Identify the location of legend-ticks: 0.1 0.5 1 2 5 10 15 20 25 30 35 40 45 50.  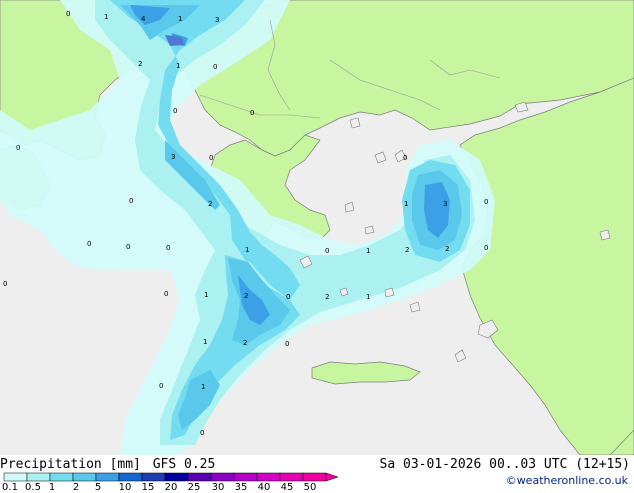
(170, 487).